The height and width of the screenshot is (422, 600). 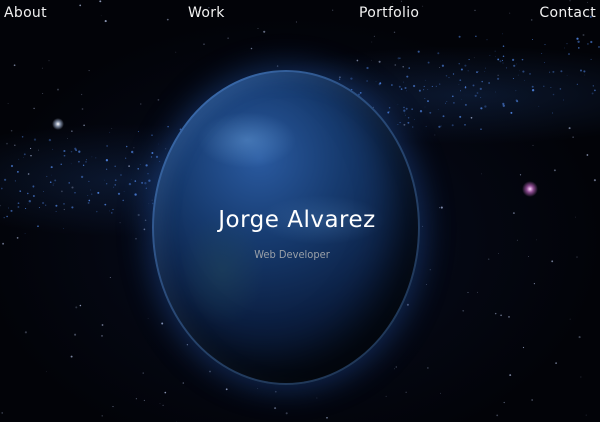 What do you see at coordinates (25, 13) in the screenshot?
I see `nav-link-about: About` at bounding box center [25, 13].